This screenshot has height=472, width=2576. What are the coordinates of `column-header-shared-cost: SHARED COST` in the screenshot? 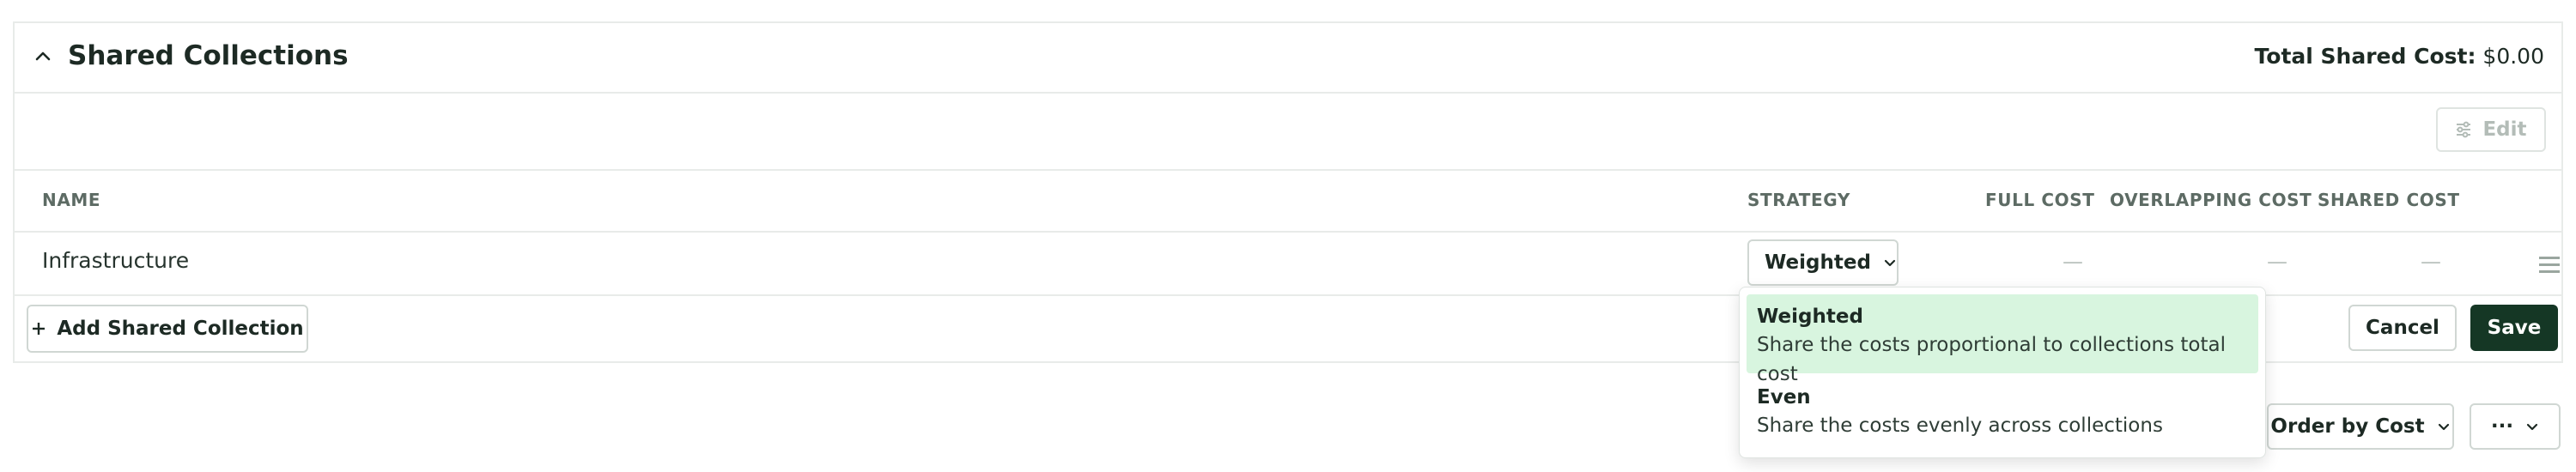 It's located at (2389, 200).